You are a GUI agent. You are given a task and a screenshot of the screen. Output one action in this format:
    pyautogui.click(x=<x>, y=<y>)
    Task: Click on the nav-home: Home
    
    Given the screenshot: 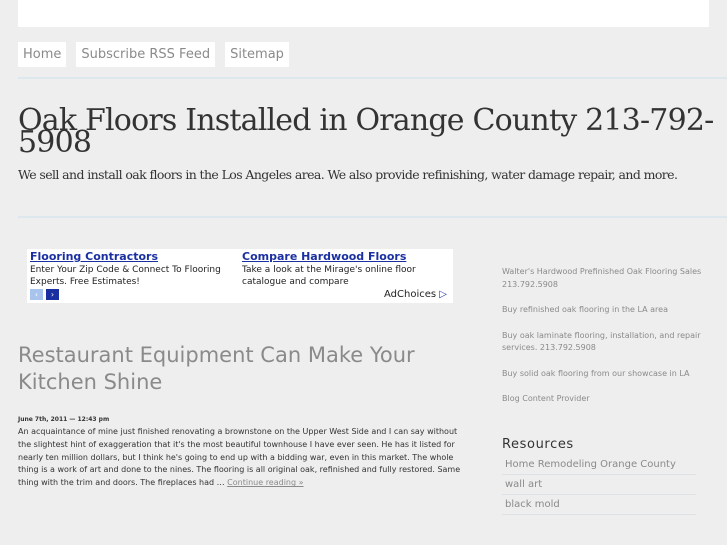 What is the action you would take?
    pyautogui.click(x=42, y=54)
    